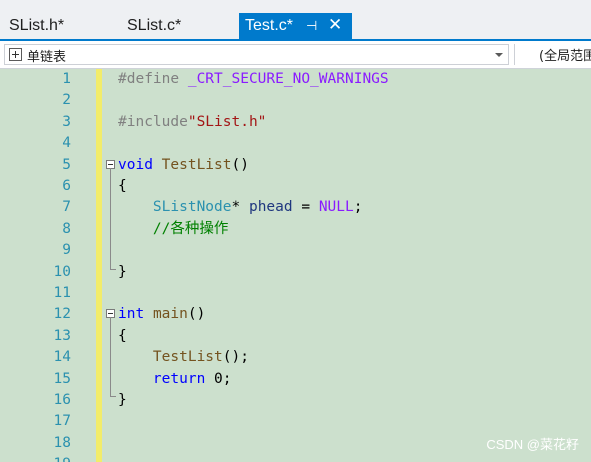  What do you see at coordinates (218, 378) in the screenshot?
I see `code-token: 0;` at bounding box center [218, 378].